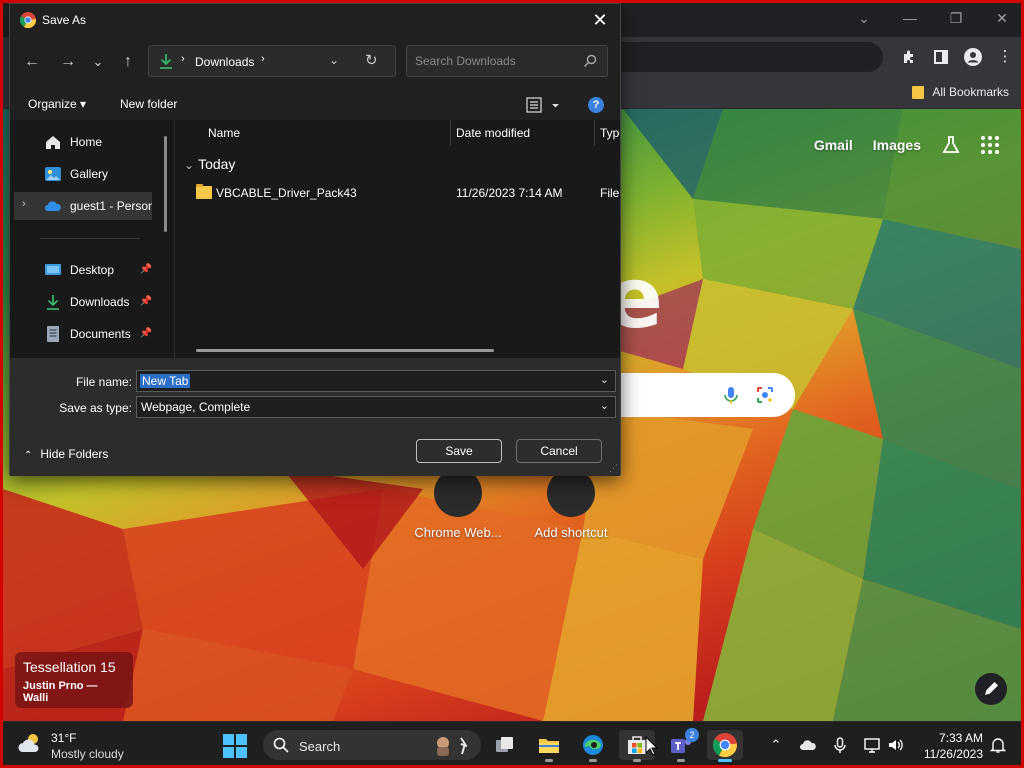  Describe the element at coordinates (224, 133) in the screenshot. I see `column-header-name: Name` at that location.